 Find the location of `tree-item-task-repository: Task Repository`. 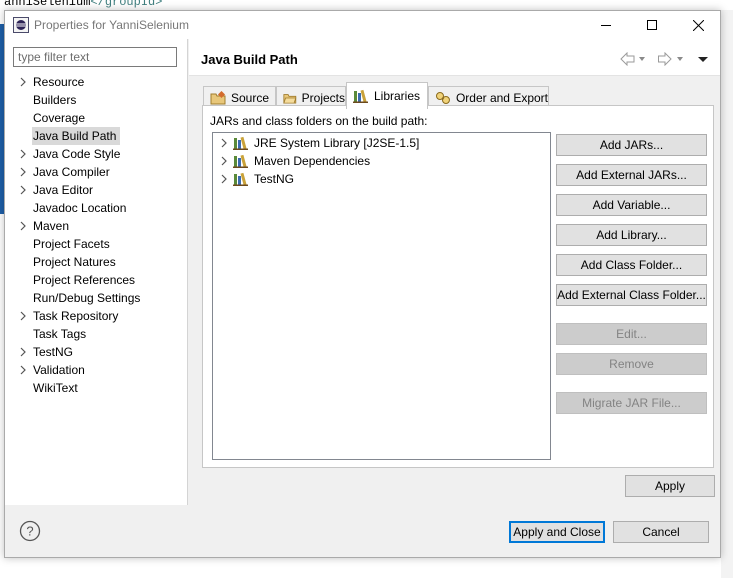

tree-item-task-repository: Task Repository is located at coordinates (96, 316).